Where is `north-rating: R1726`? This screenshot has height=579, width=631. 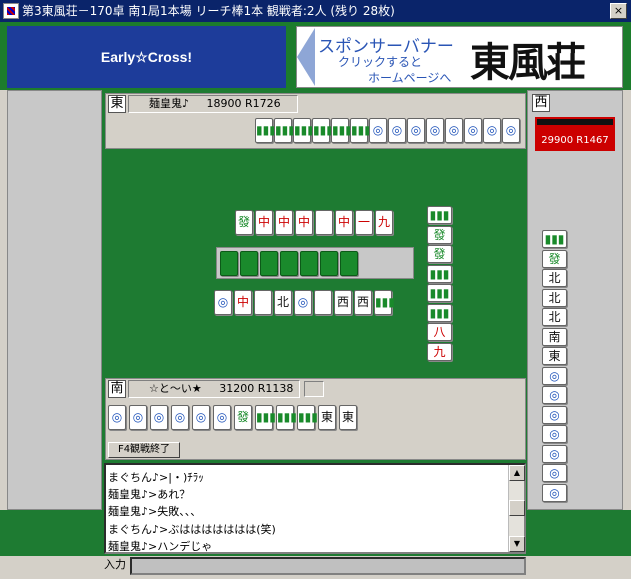 north-rating: R1726 is located at coordinates (263, 103).